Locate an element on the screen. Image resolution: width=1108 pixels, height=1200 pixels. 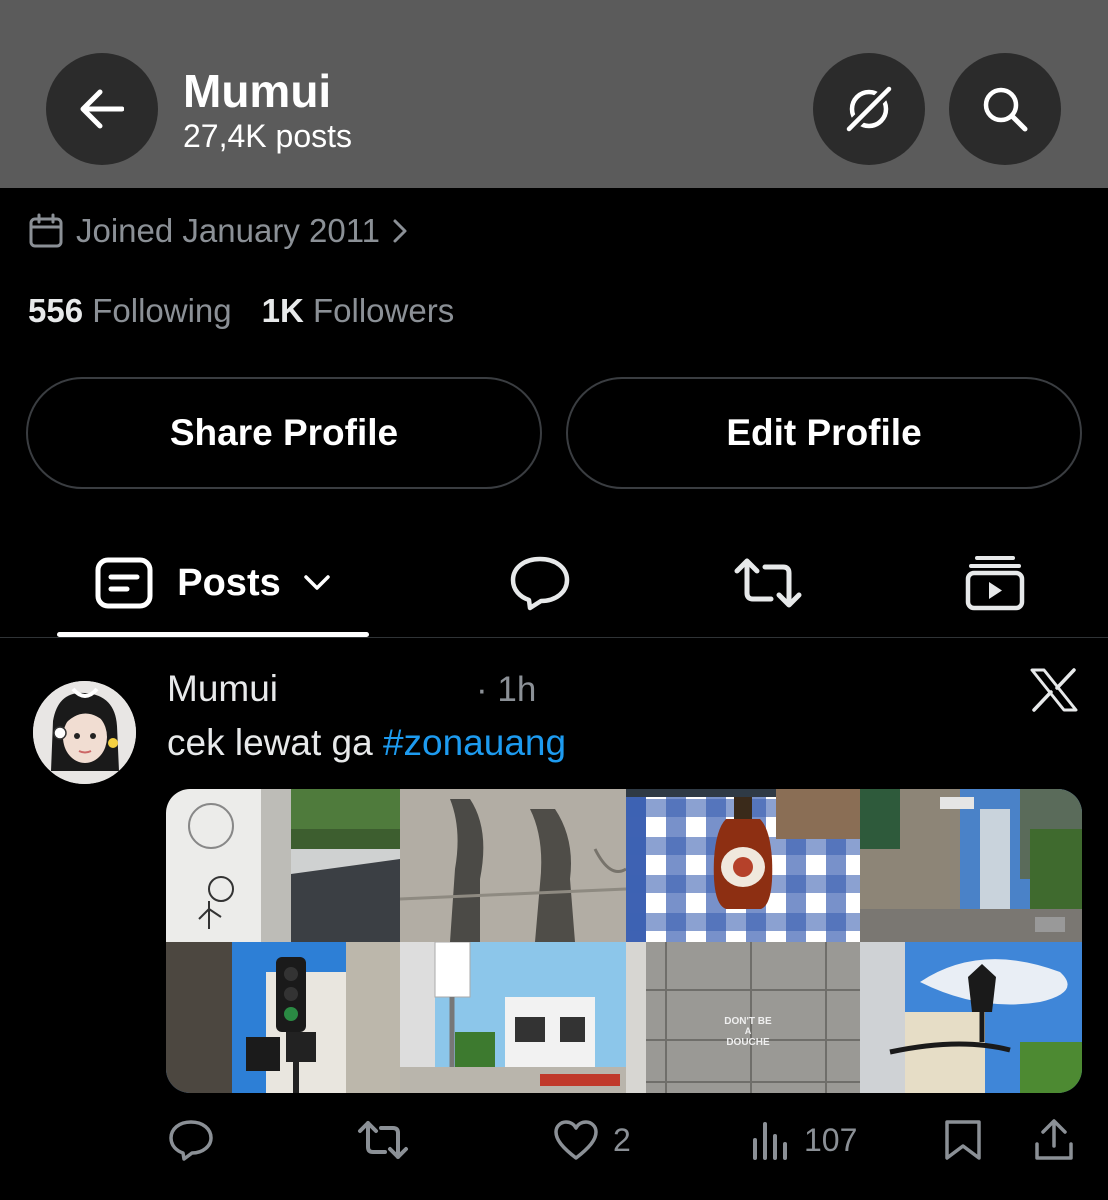
photo-street-lamp is located at coordinates (971, 1017).